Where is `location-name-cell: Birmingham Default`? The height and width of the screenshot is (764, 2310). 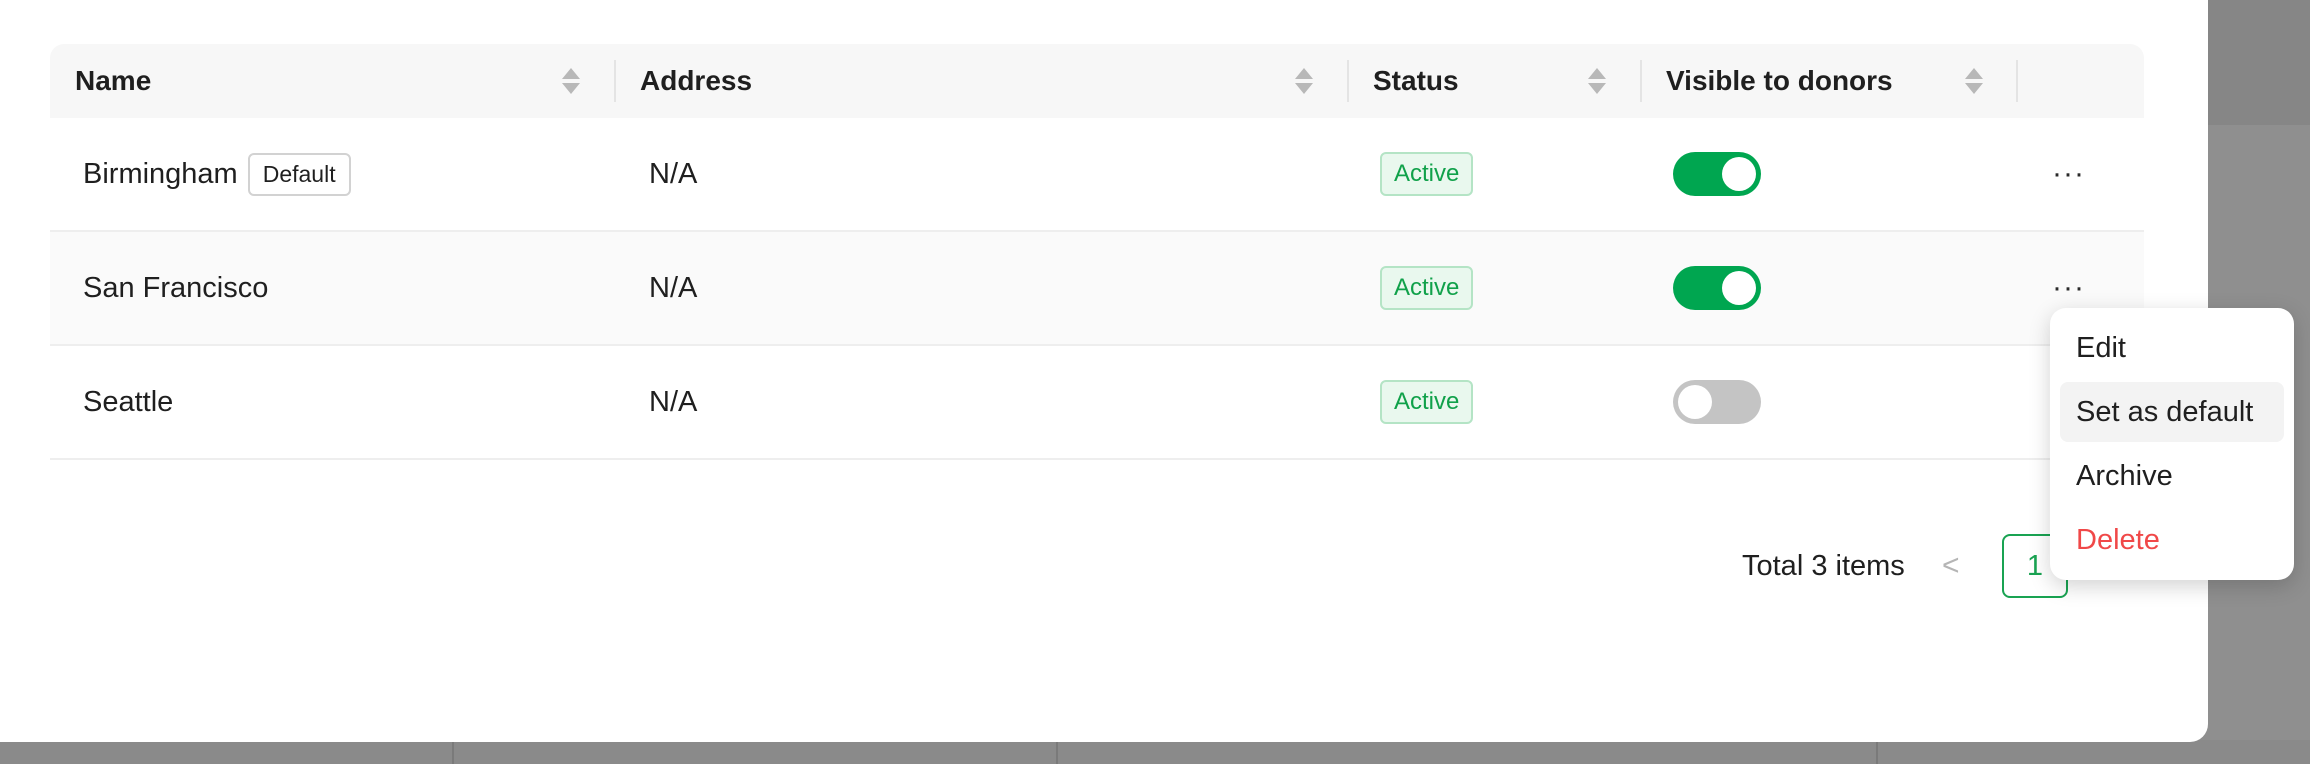 location-name-cell: Birmingham Default is located at coordinates (217, 174).